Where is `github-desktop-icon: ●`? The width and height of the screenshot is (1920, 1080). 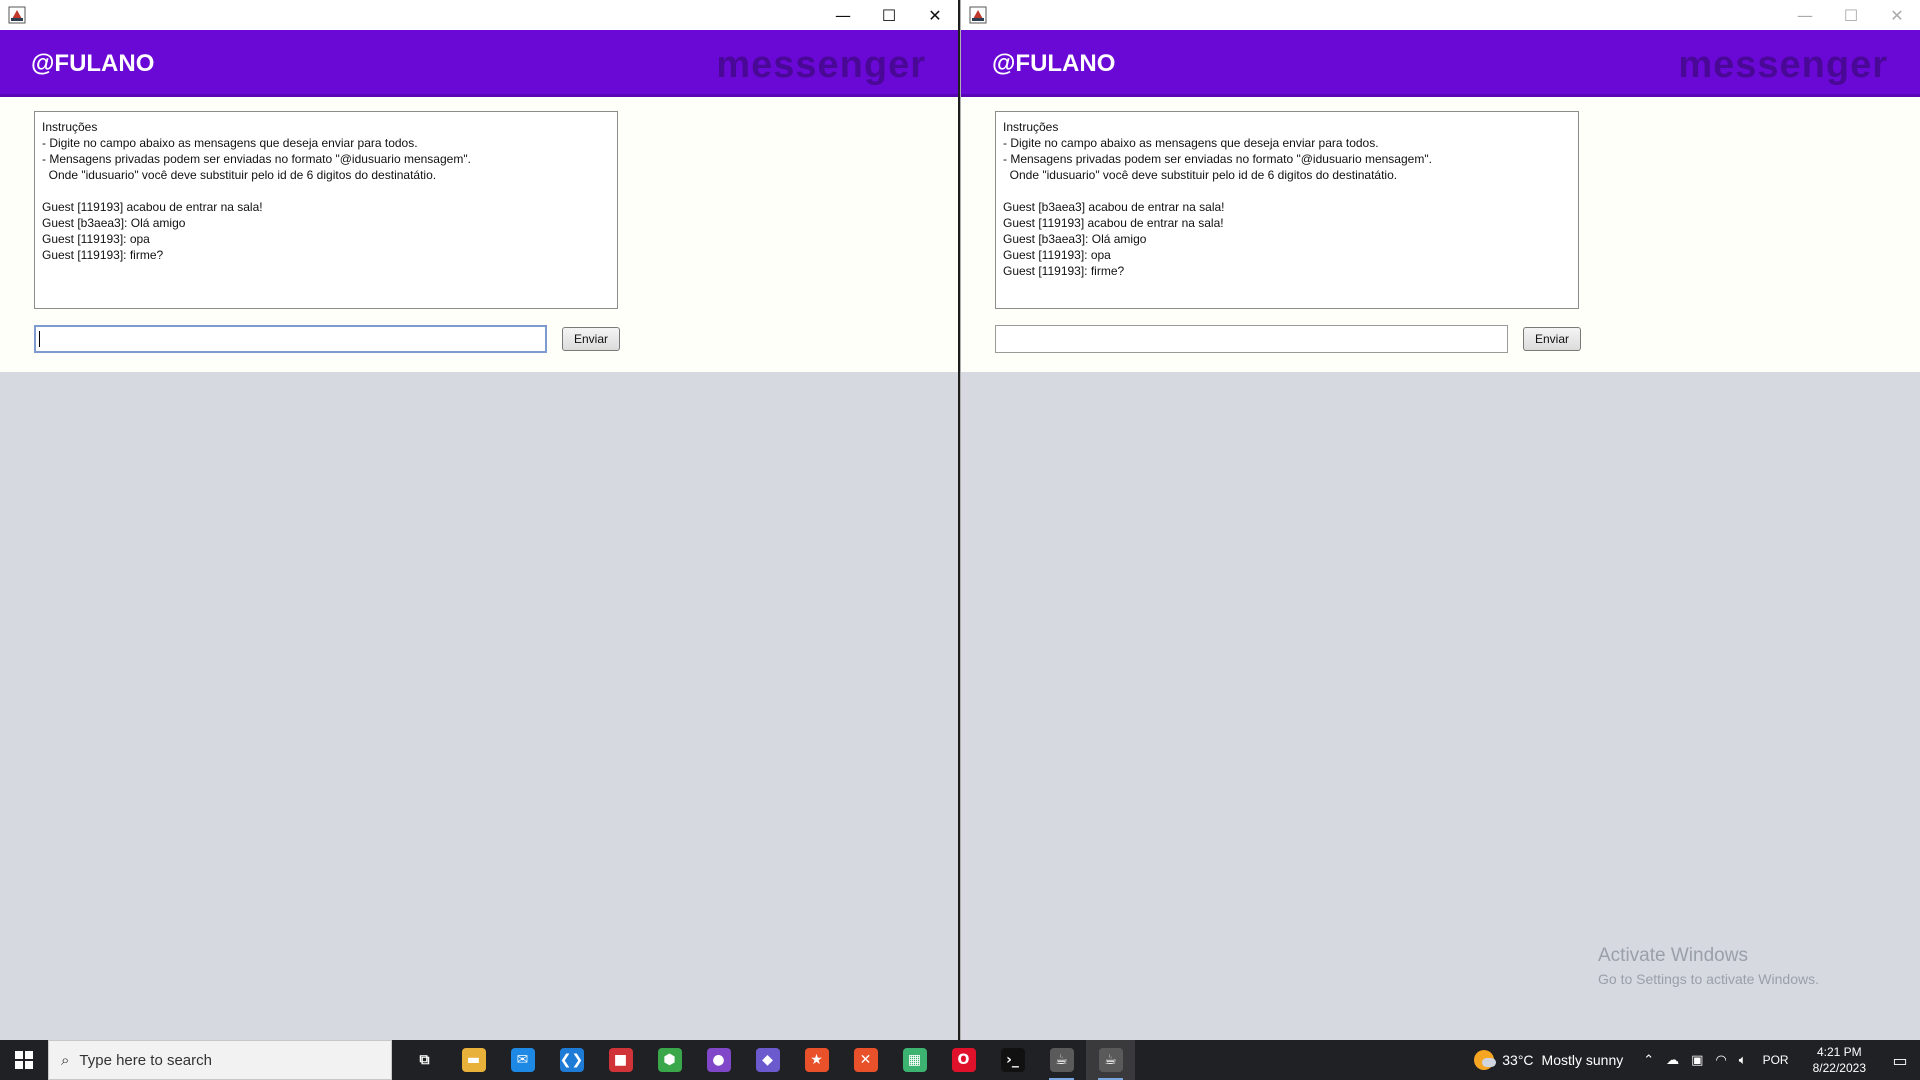 github-desktop-icon: ● is located at coordinates (718, 1060).